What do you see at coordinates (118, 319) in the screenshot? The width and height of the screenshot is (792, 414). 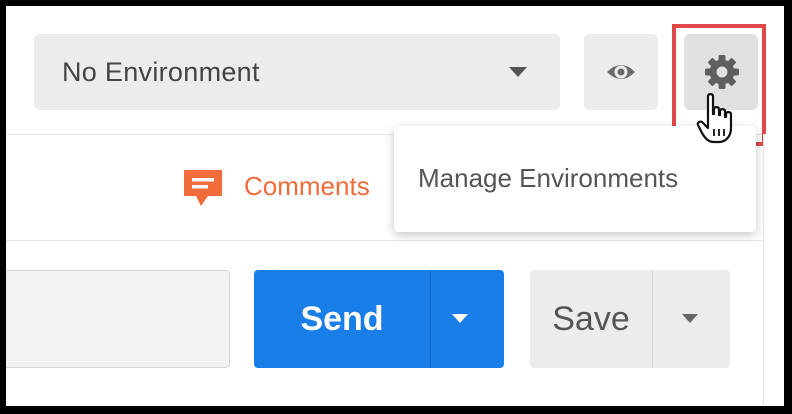 I see `request-url-input` at bounding box center [118, 319].